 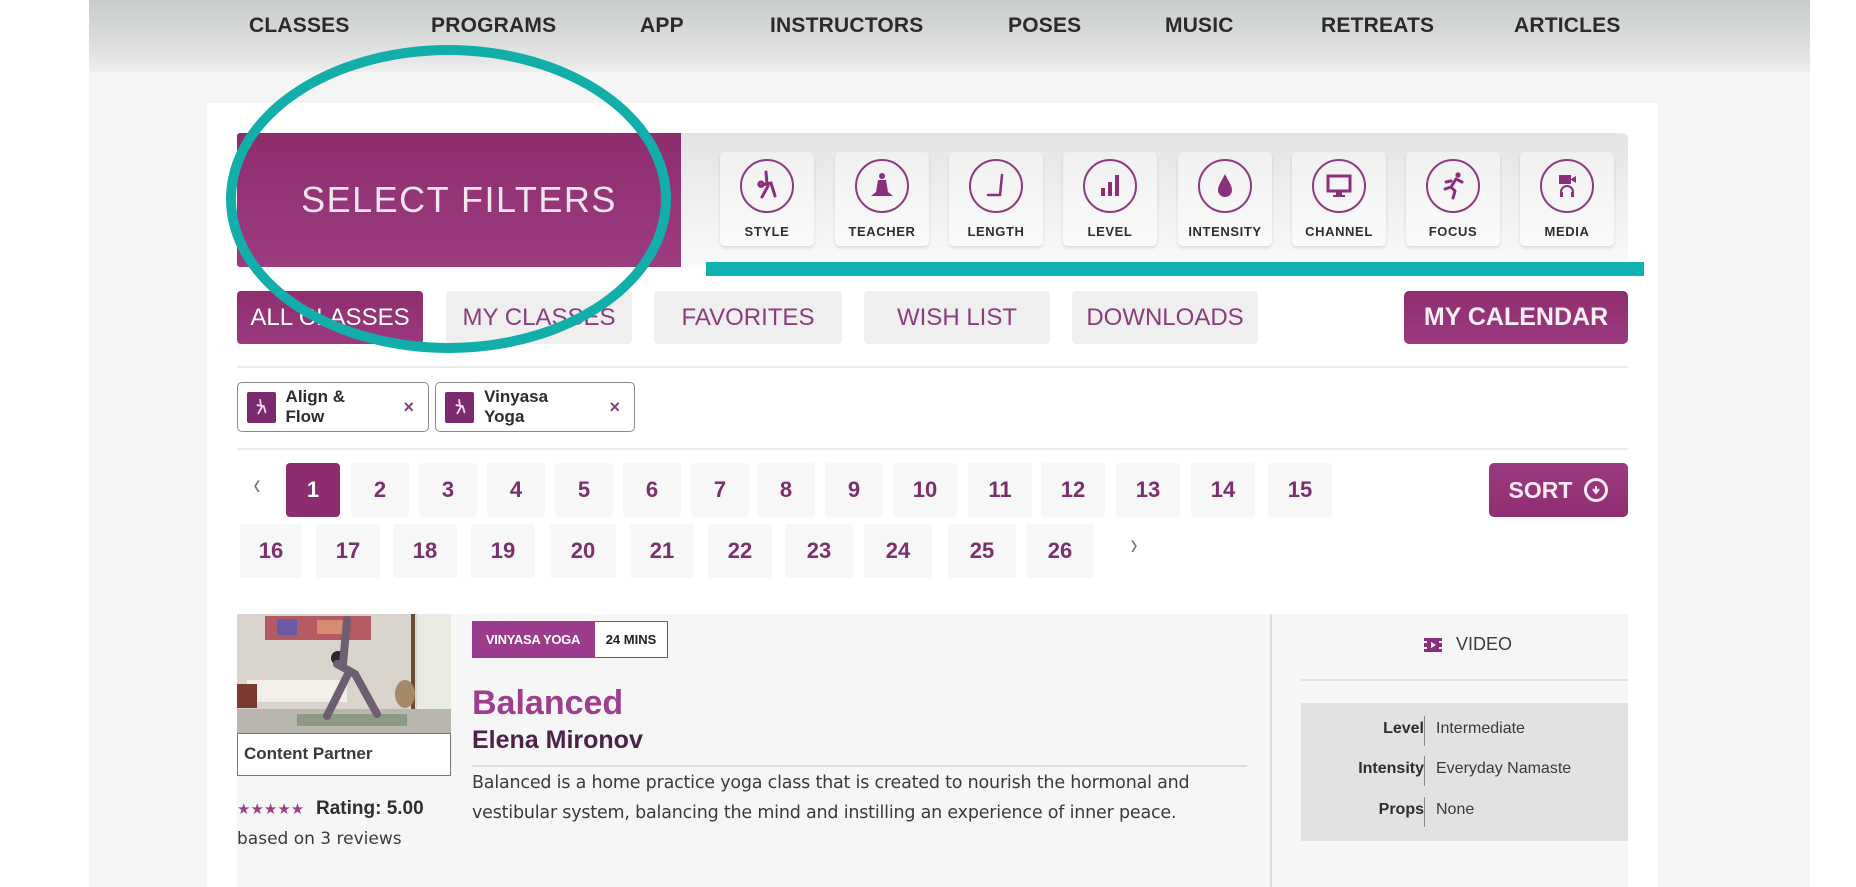 What do you see at coordinates (1567, 186) in the screenshot?
I see `video-headphones-icon` at bounding box center [1567, 186].